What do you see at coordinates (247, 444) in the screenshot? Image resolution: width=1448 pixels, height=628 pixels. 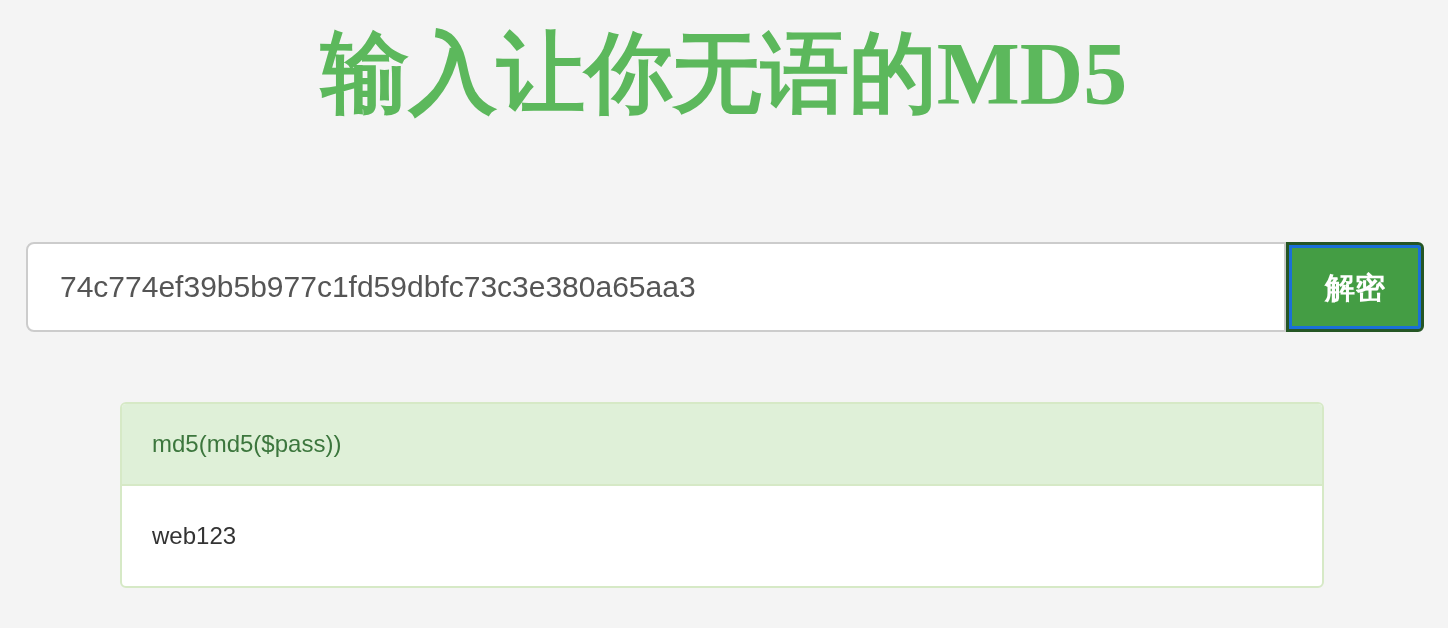 I see `hash-type: md5(md5($pass))` at bounding box center [247, 444].